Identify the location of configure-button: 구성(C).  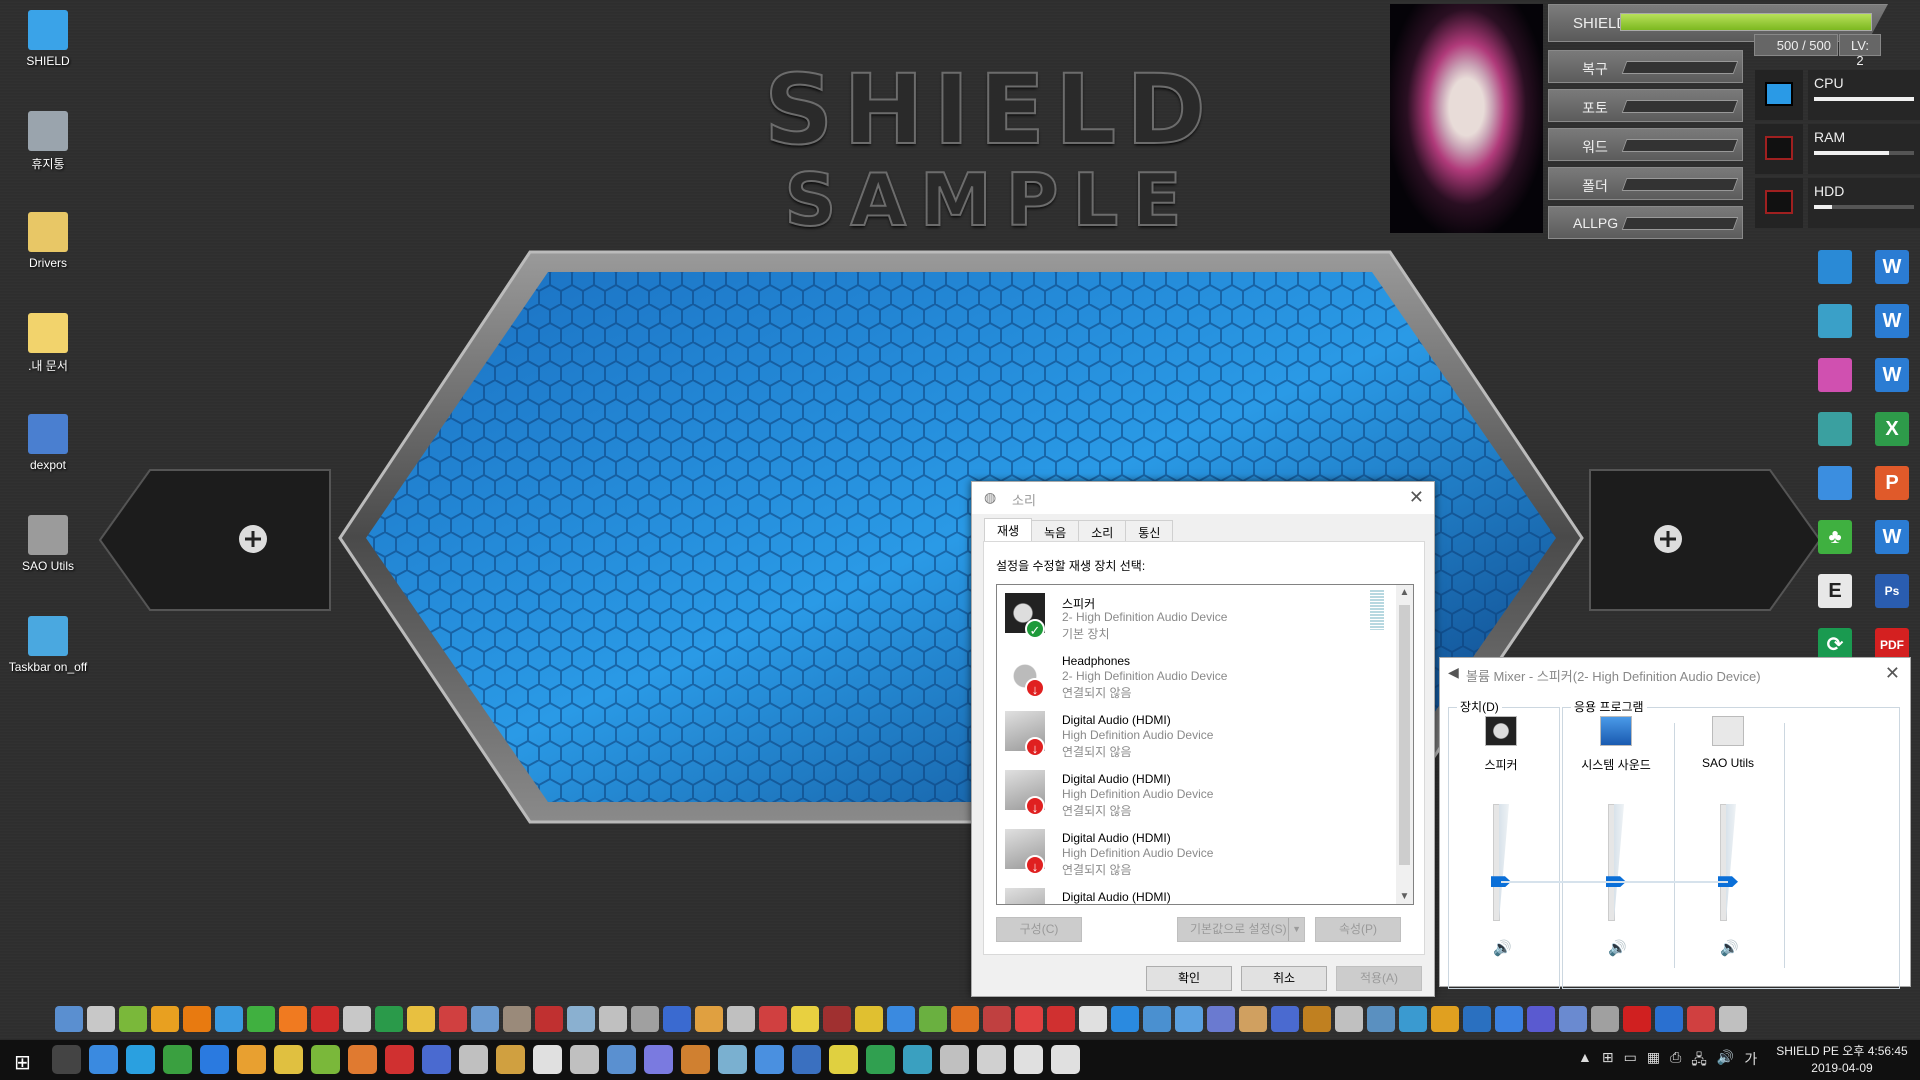
(1039, 929).